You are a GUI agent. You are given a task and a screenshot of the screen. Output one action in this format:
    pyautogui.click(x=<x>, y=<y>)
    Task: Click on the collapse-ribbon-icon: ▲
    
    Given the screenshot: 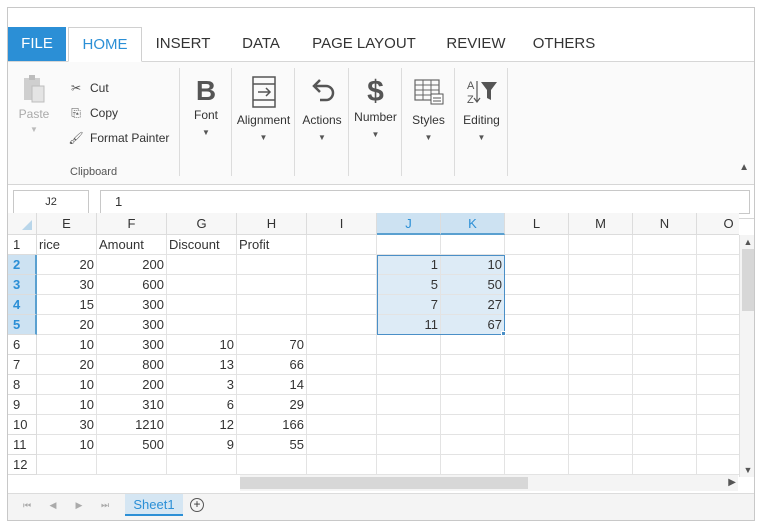 What is the action you would take?
    pyautogui.click(x=744, y=167)
    